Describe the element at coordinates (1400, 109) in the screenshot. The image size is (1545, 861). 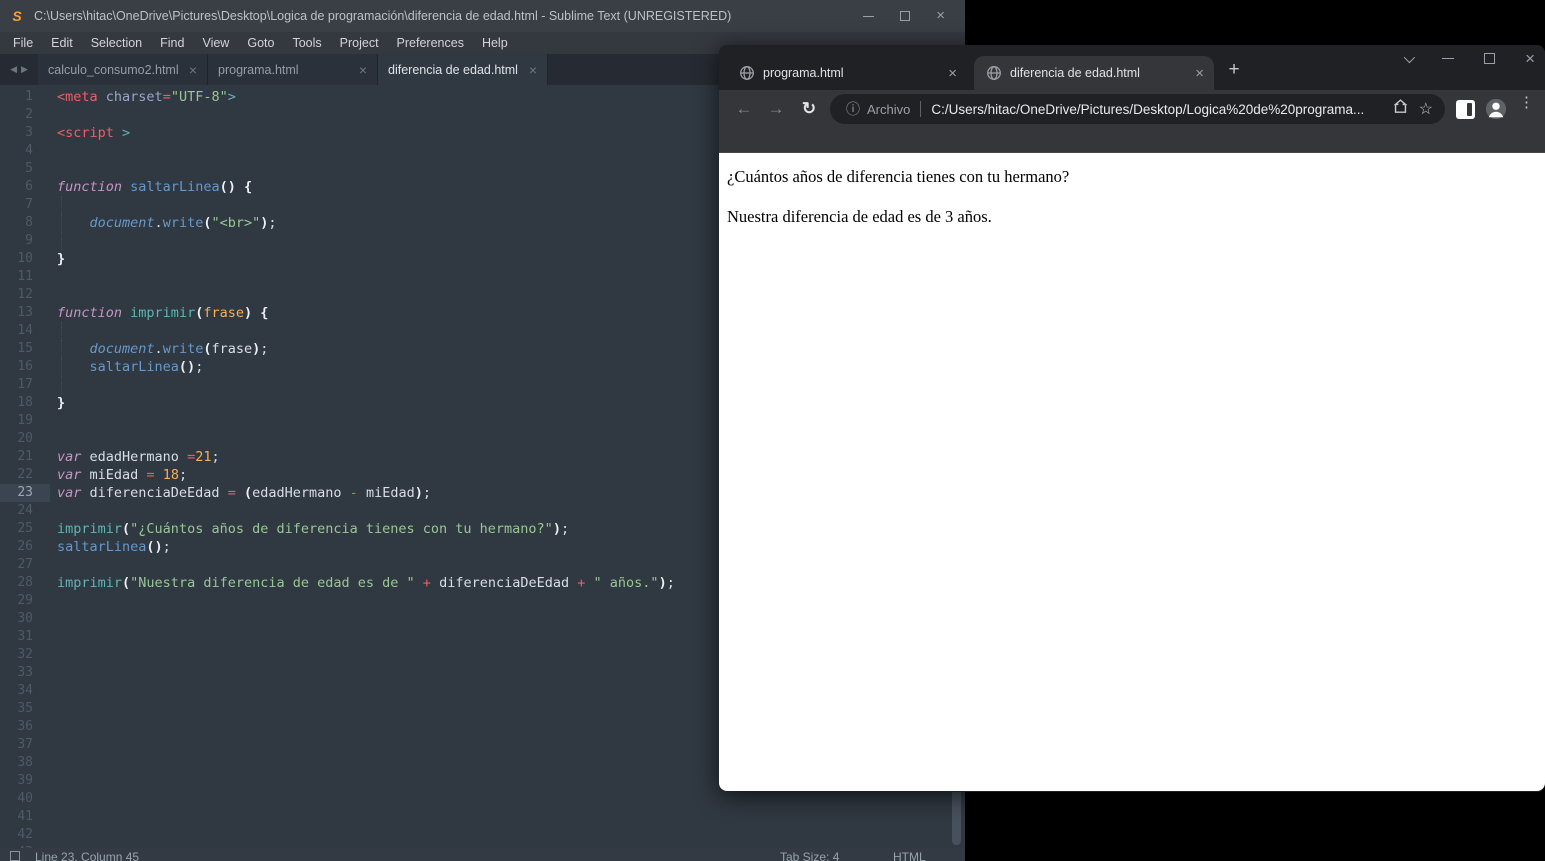
I see `share-icon` at that location.